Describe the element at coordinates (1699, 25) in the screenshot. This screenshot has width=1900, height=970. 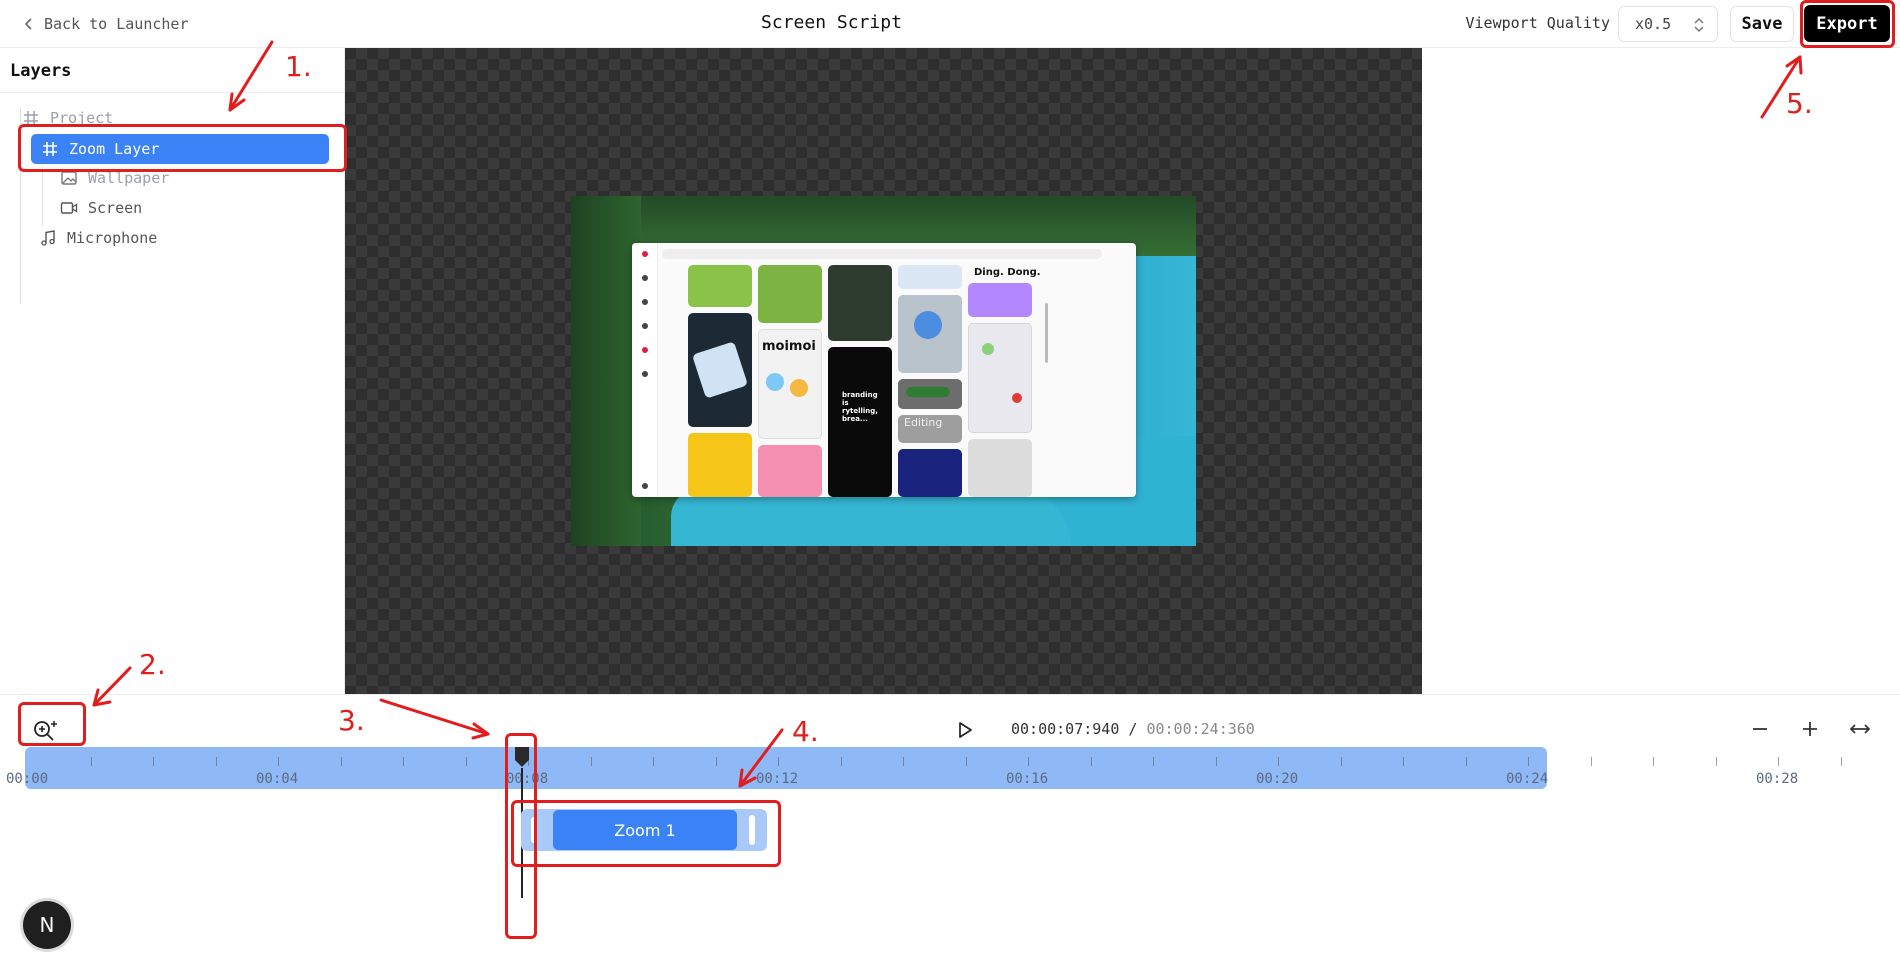
I see `chevron-up-down-icon` at that location.